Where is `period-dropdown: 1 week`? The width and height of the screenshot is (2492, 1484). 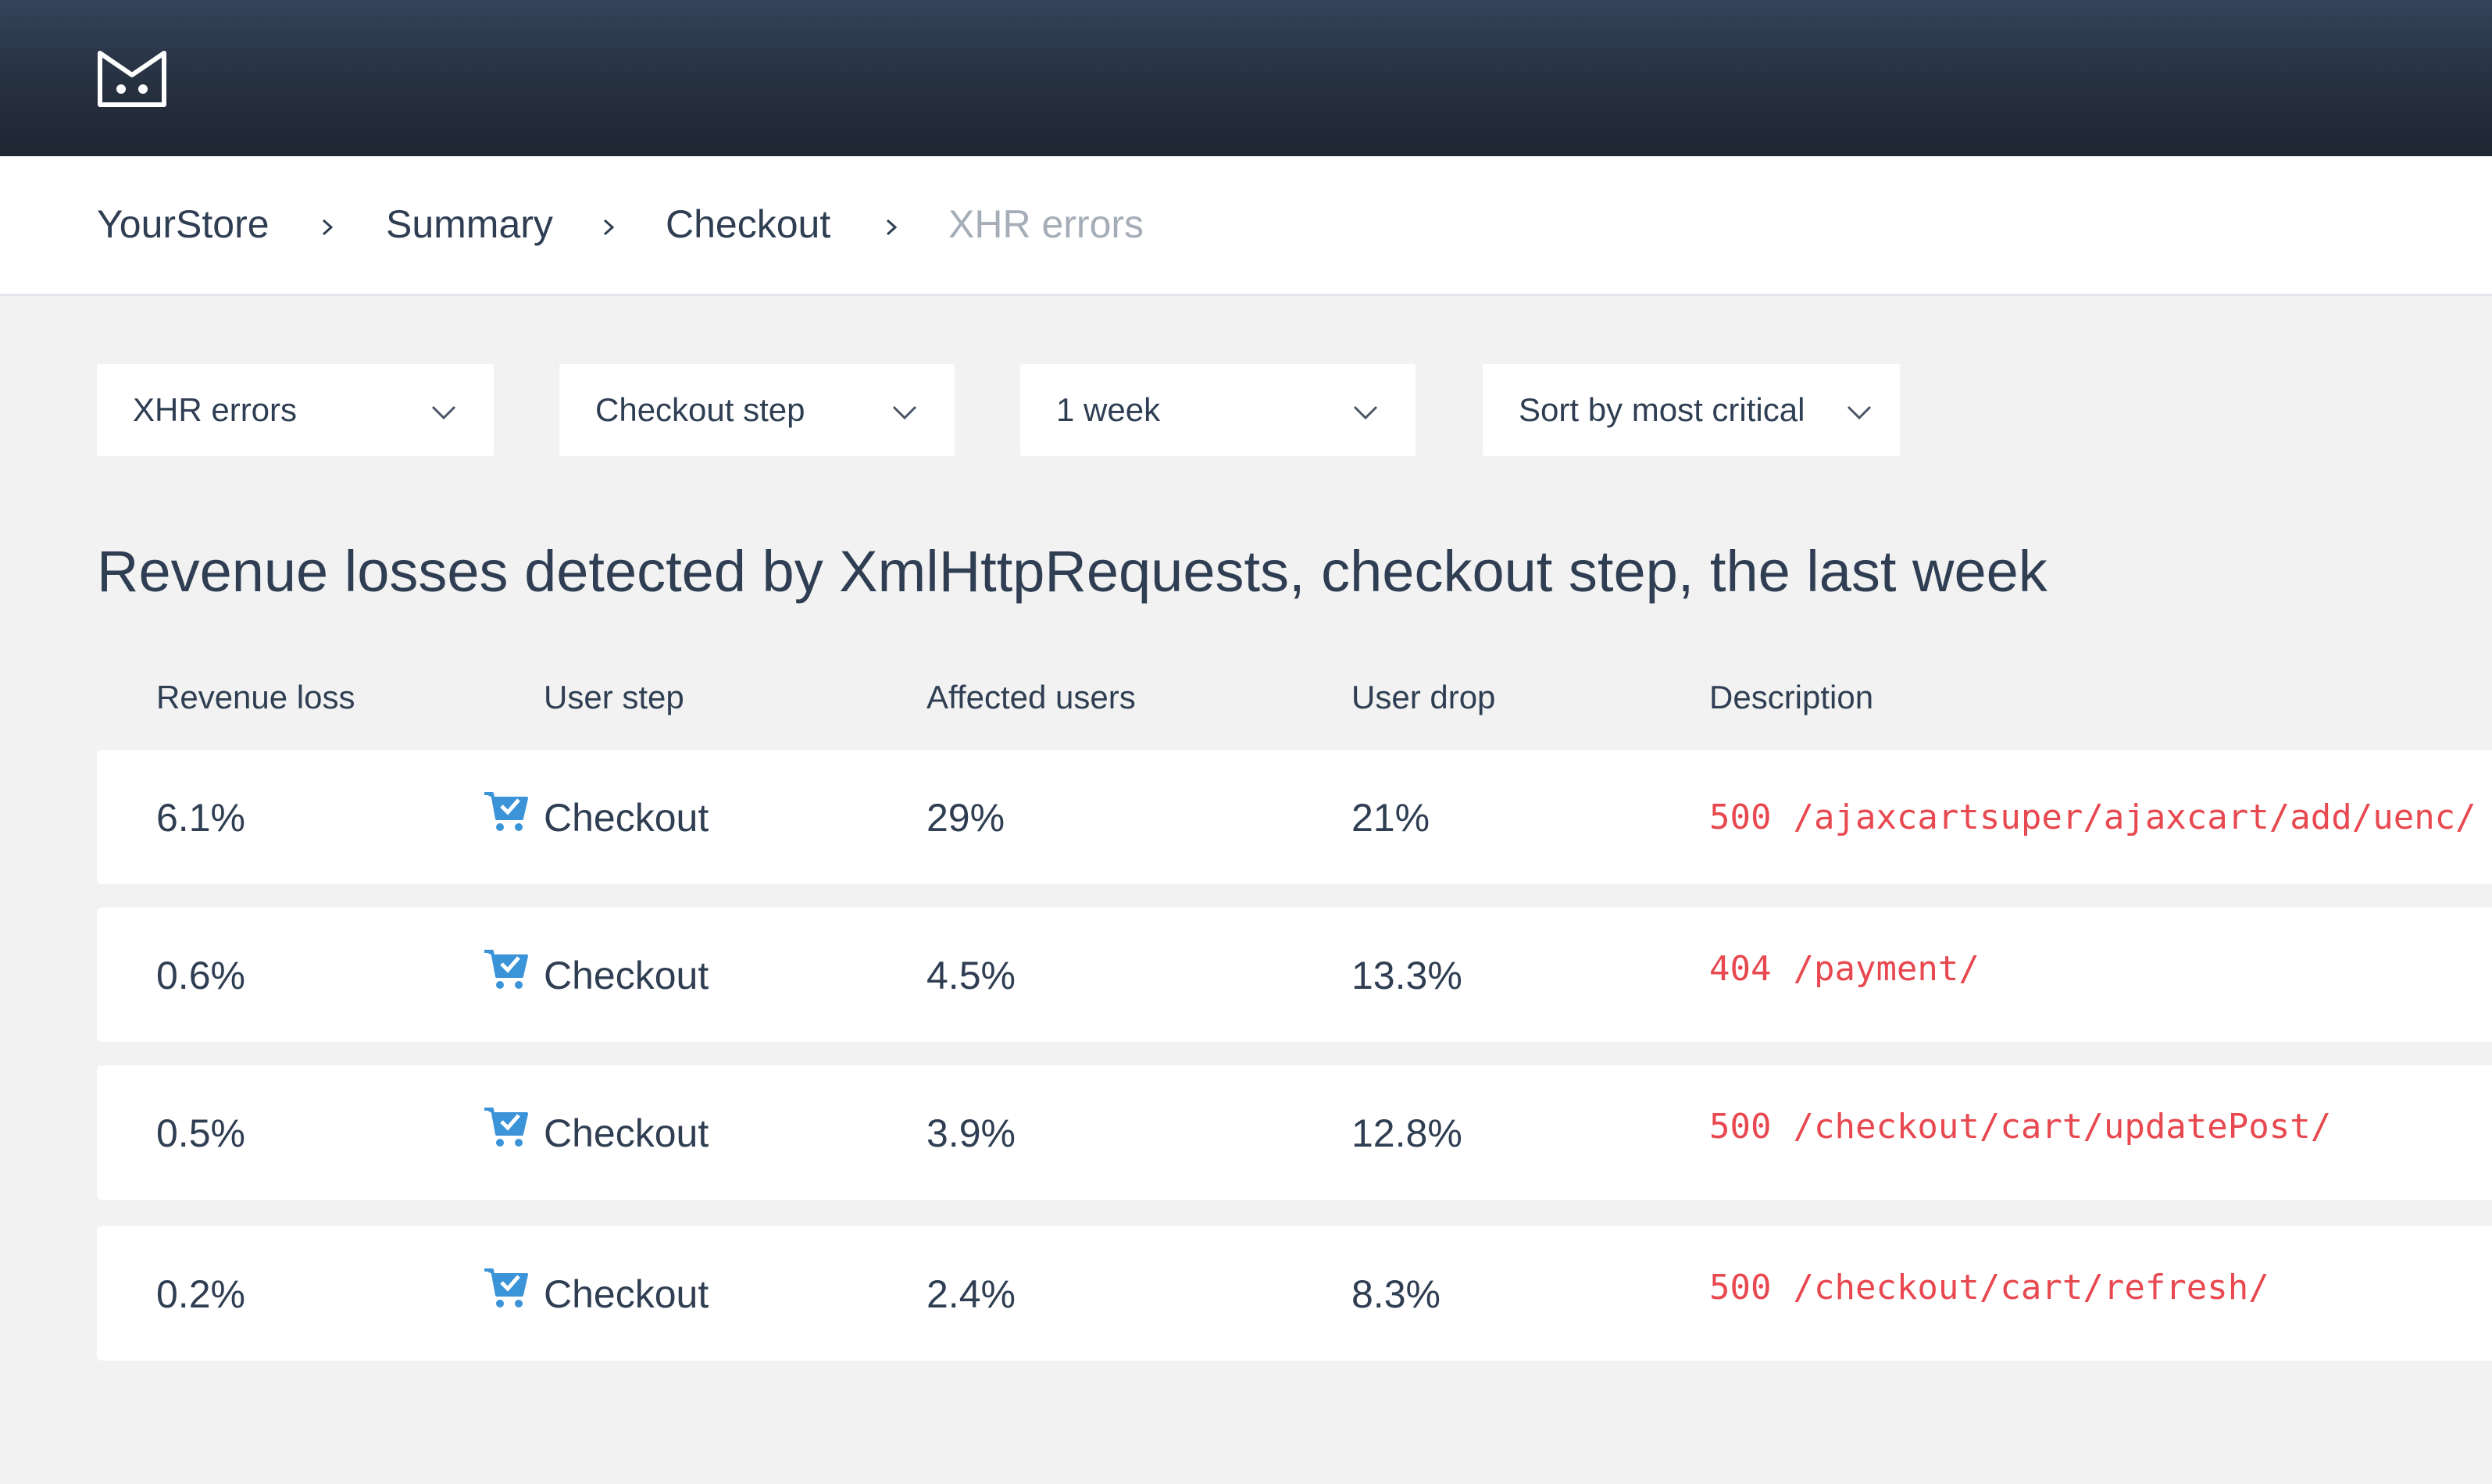 period-dropdown: 1 week is located at coordinates (1218, 410).